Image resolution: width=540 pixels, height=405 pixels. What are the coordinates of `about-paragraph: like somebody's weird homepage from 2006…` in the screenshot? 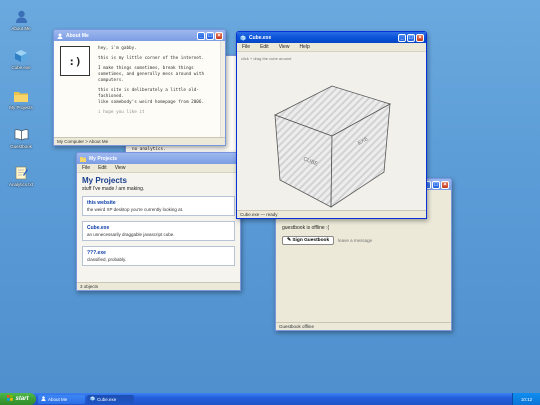 It's located at (151, 102).